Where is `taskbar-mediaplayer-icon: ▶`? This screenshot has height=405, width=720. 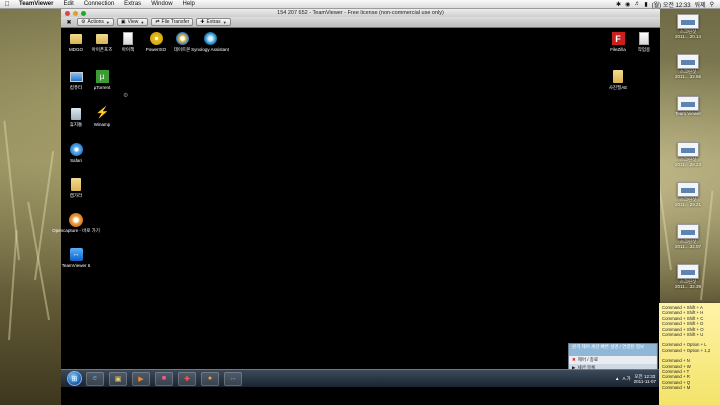
taskbar-mediaplayer-icon: ▶ is located at coordinates (141, 378).